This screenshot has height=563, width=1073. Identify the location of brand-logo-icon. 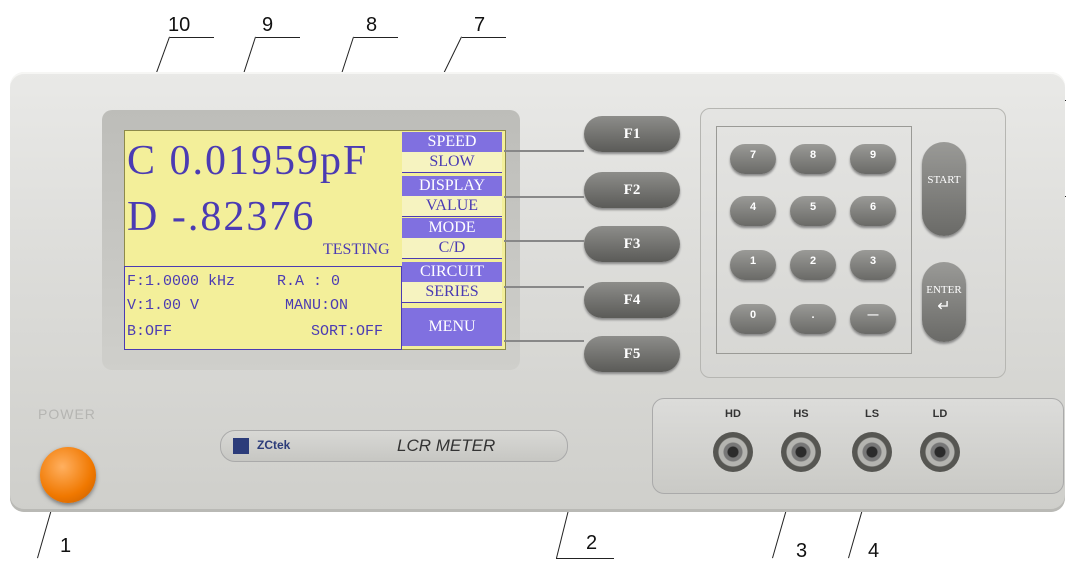
(241, 446).